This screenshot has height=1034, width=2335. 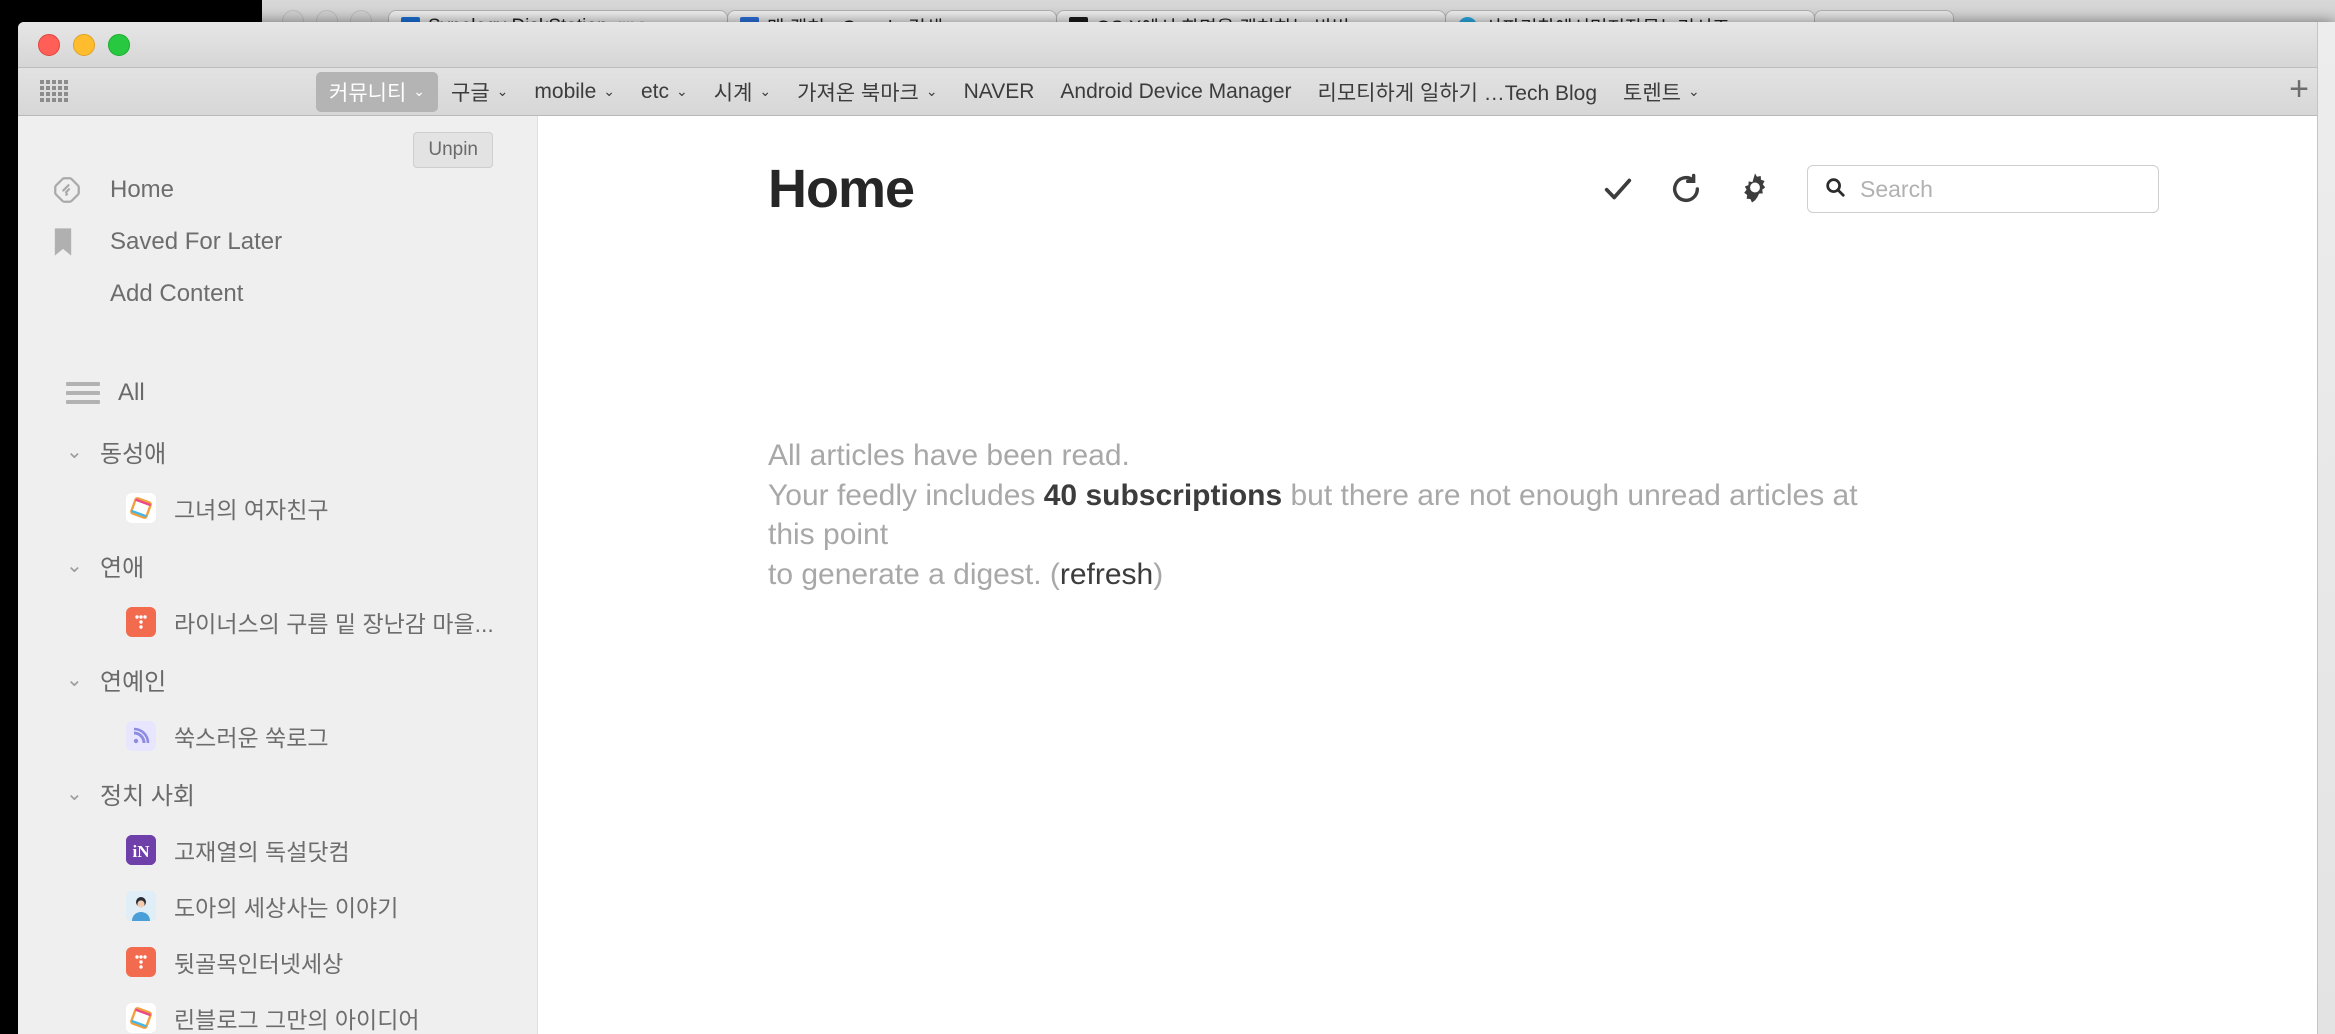 I want to click on sidebar-item-saved-label: Saved For Later, so click(x=196, y=241).